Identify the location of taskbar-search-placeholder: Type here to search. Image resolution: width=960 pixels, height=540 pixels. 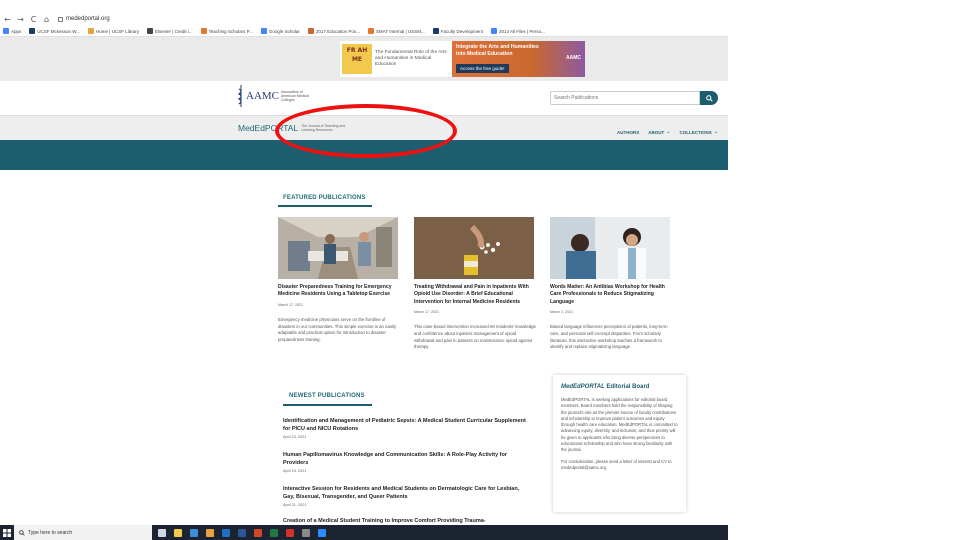
(50, 532).